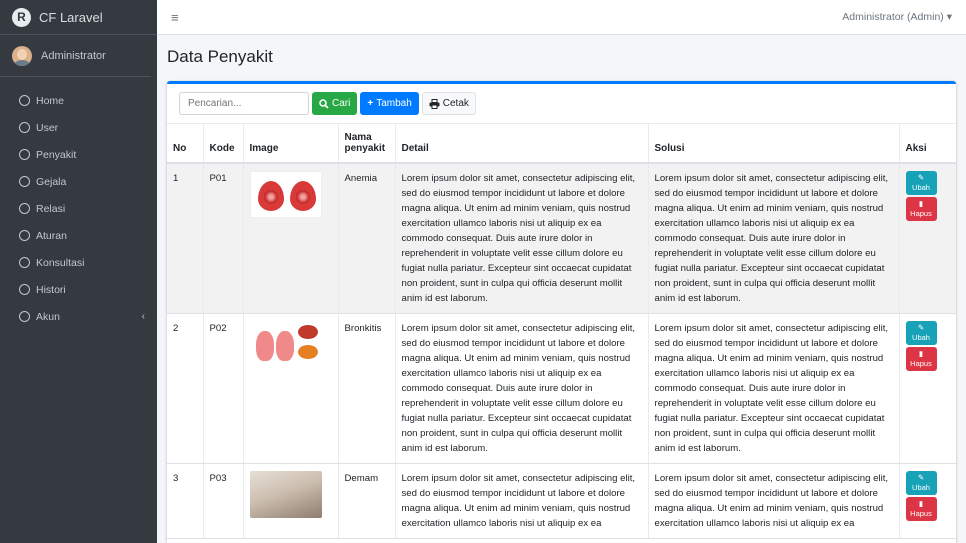 The height and width of the screenshot is (543, 966). Describe the element at coordinates (51, 181) in the screenshot. I see `sidebar-item-label: Gejala` at that location.